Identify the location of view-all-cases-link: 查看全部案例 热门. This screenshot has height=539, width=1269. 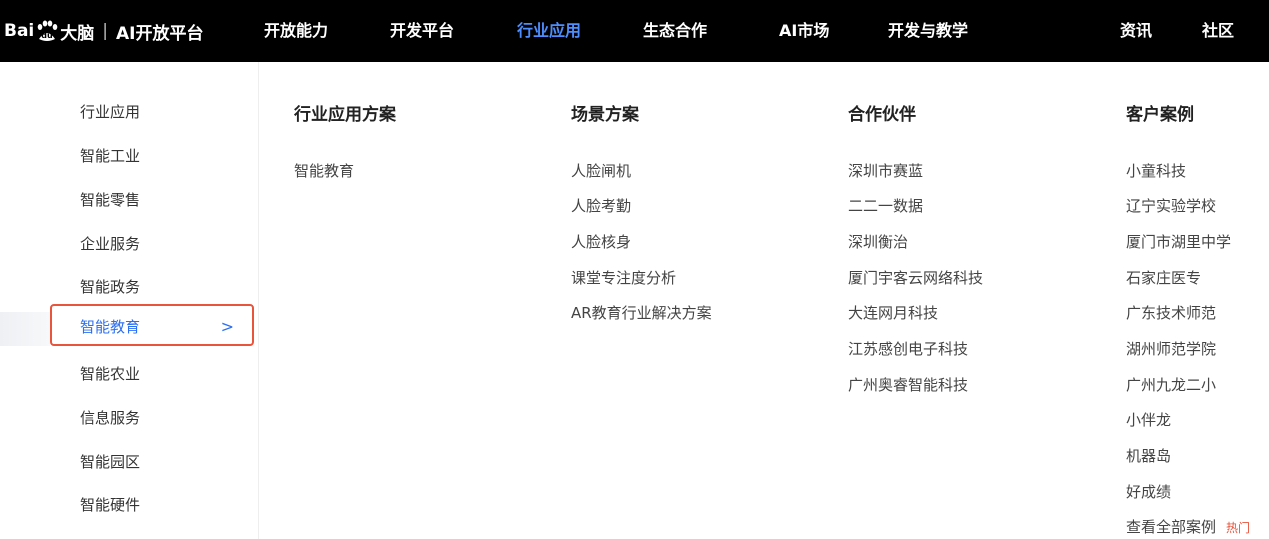
(1188, 526).